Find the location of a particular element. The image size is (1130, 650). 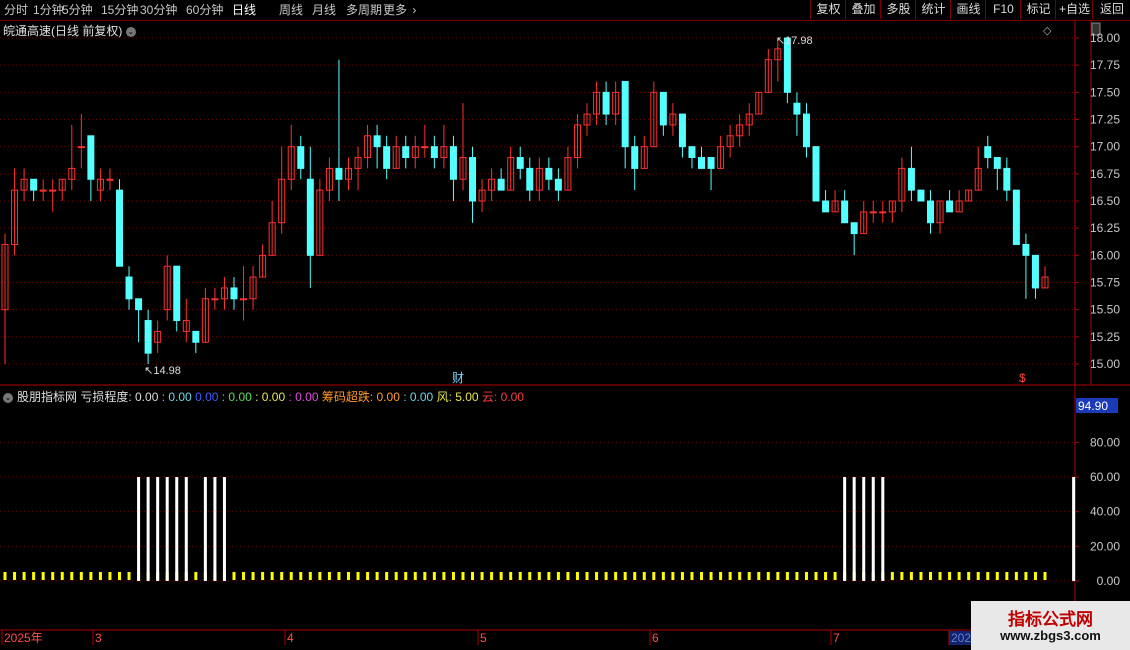

dollar-marker: $ is located at coordinates (1022, 378).